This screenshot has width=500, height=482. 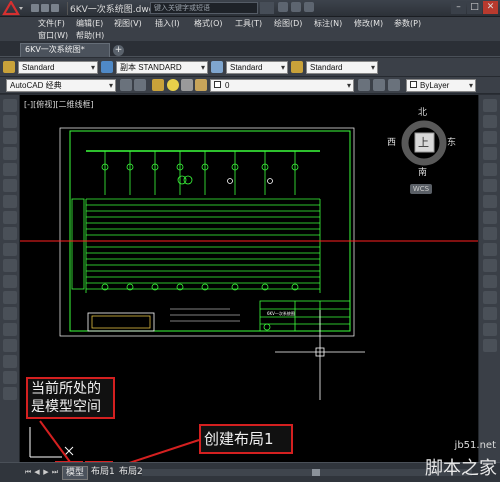 What do you see at coordinates (422, 171) in the screenshot?
I see `viewcube-south: 南` at bounding box center [422, 171].